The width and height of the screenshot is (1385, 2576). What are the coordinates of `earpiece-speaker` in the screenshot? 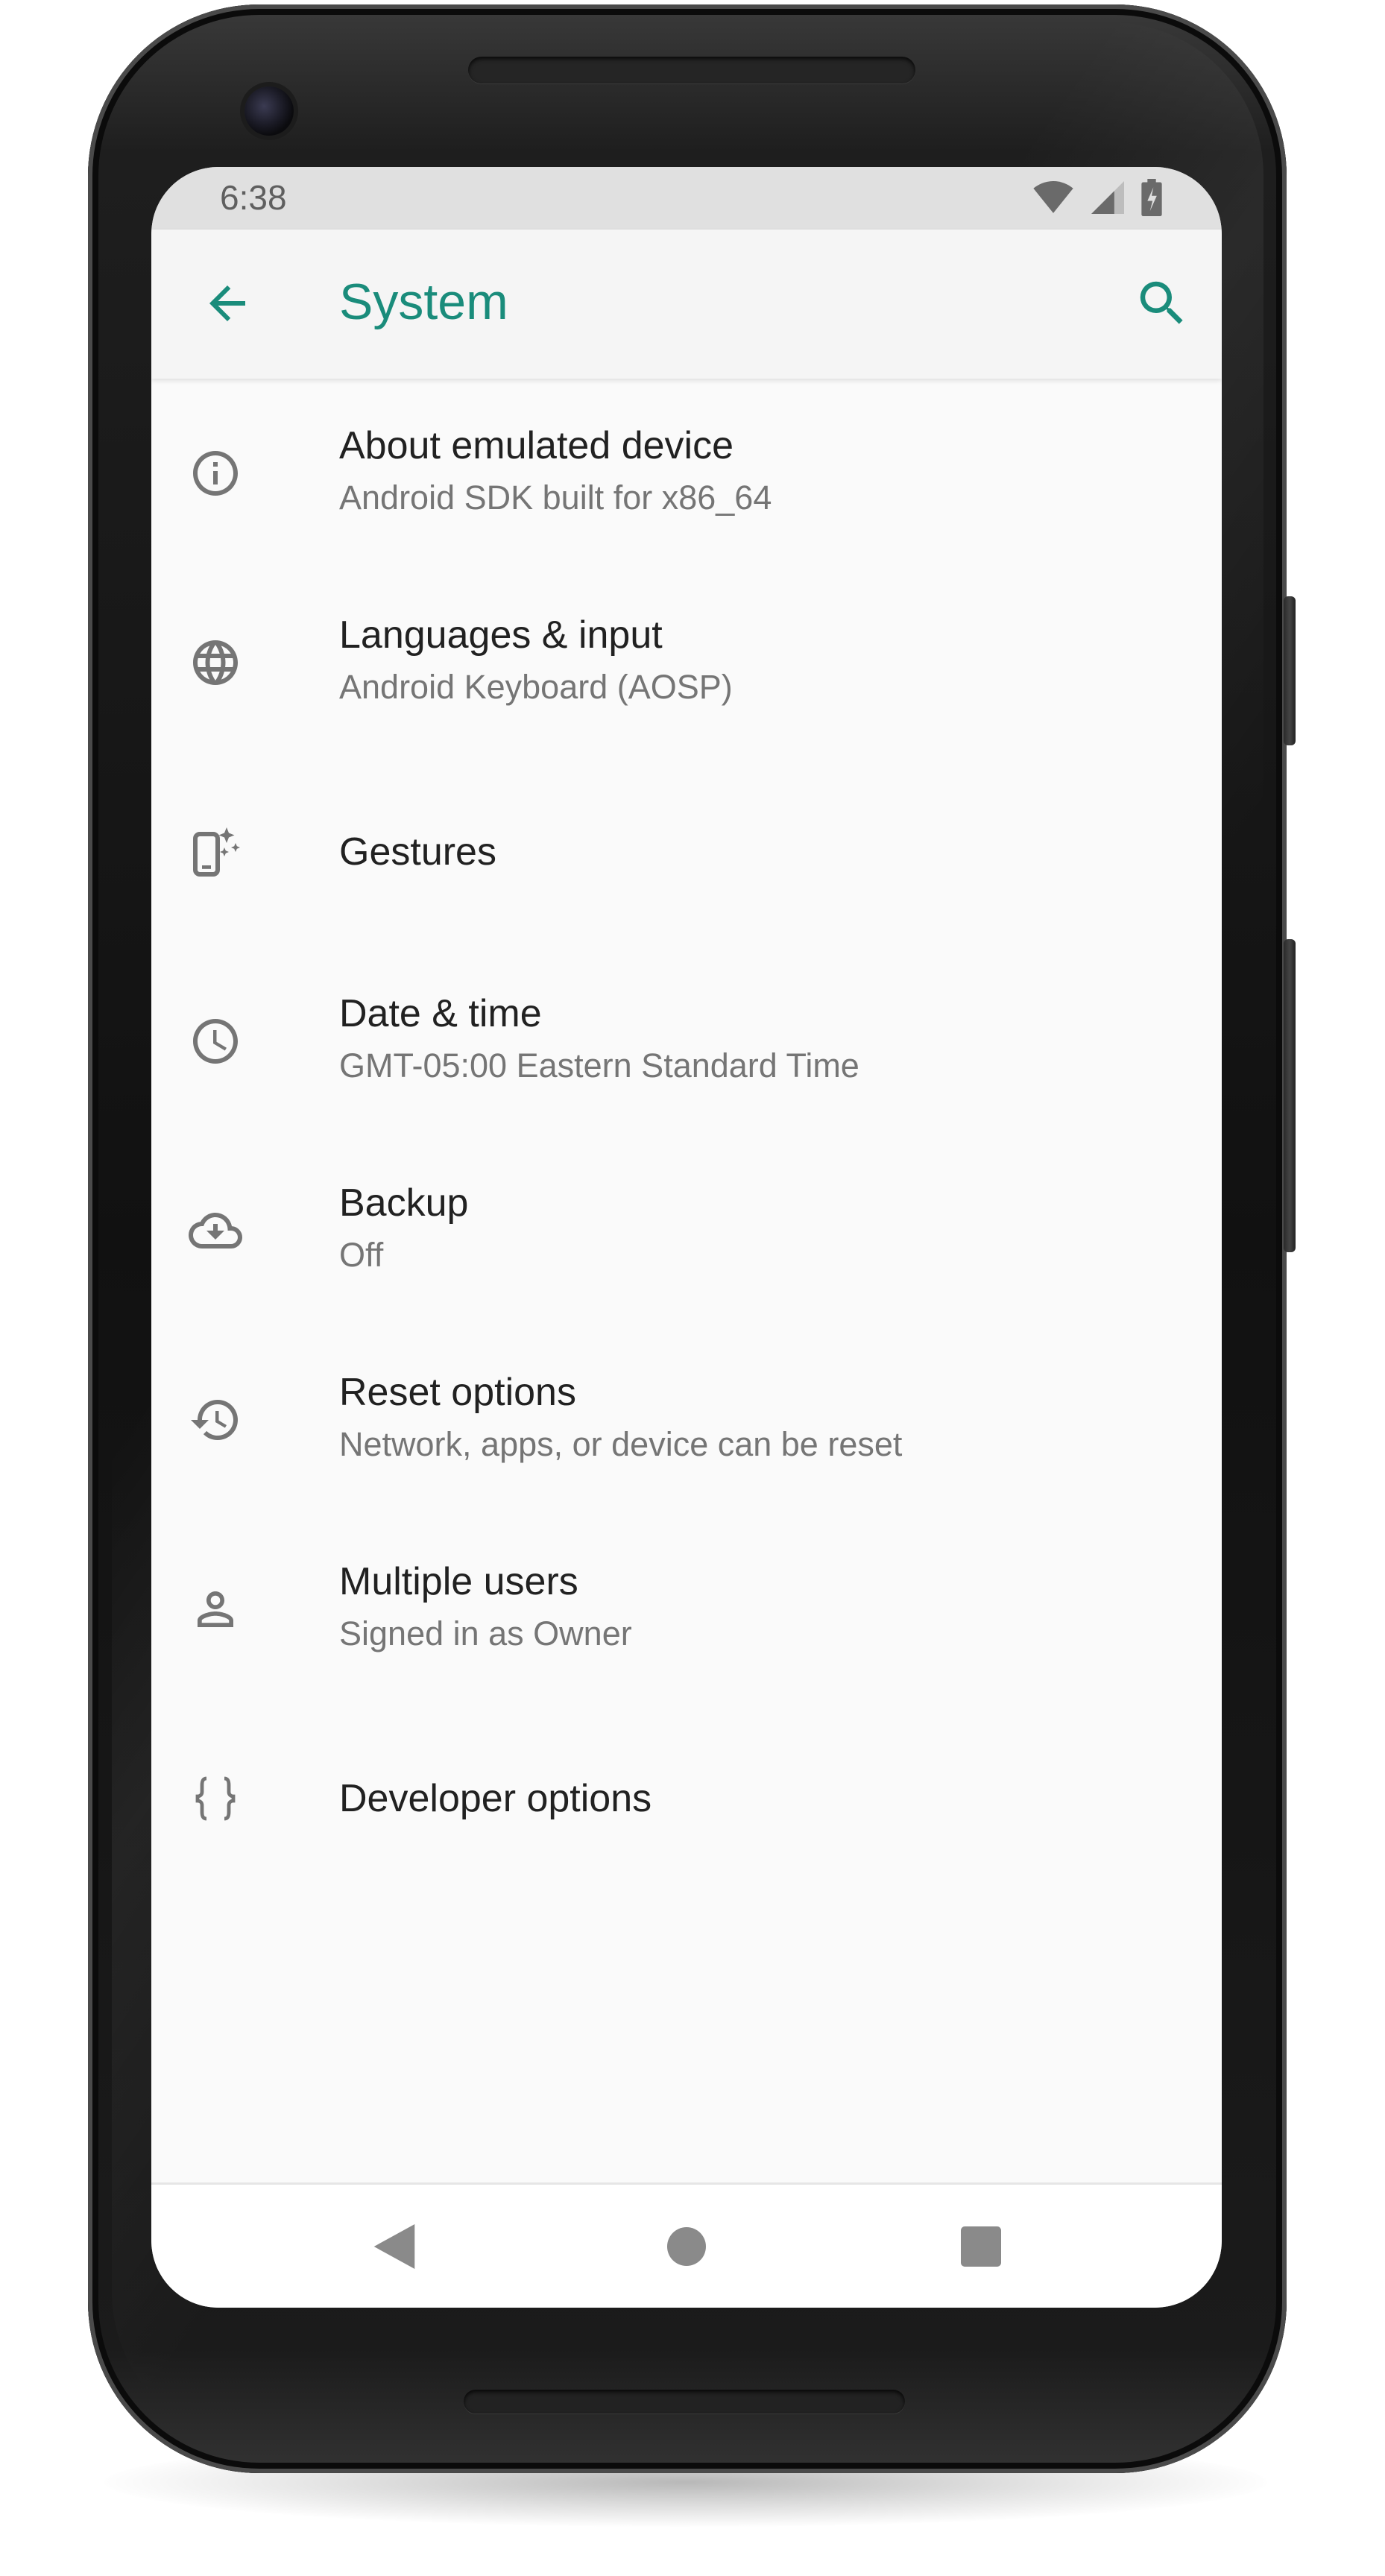 It's located at (691, 70).